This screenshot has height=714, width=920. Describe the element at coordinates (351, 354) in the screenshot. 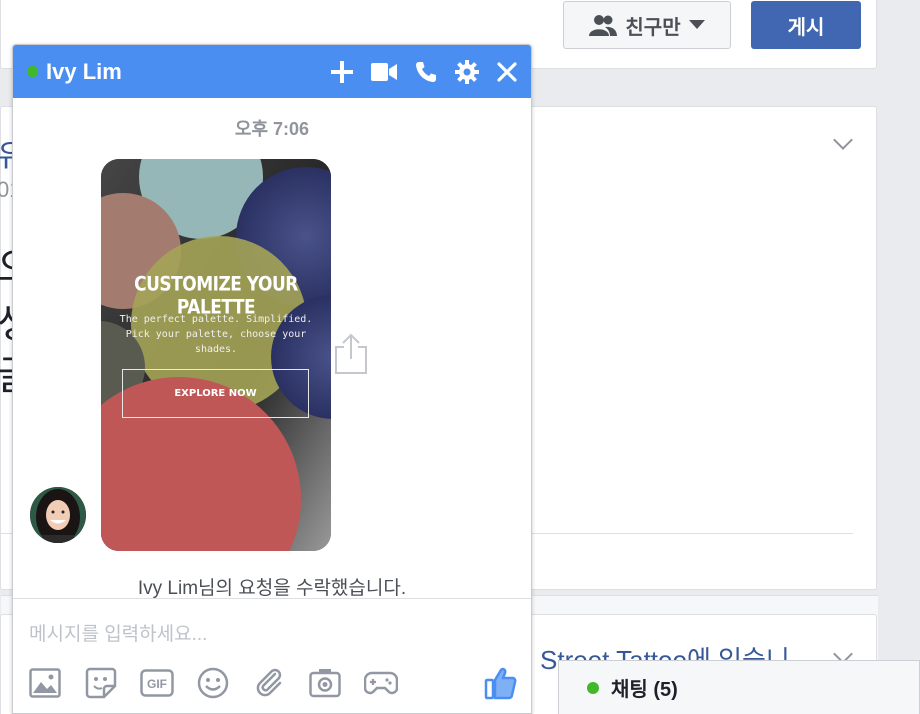

I see `share-icon` at that location.